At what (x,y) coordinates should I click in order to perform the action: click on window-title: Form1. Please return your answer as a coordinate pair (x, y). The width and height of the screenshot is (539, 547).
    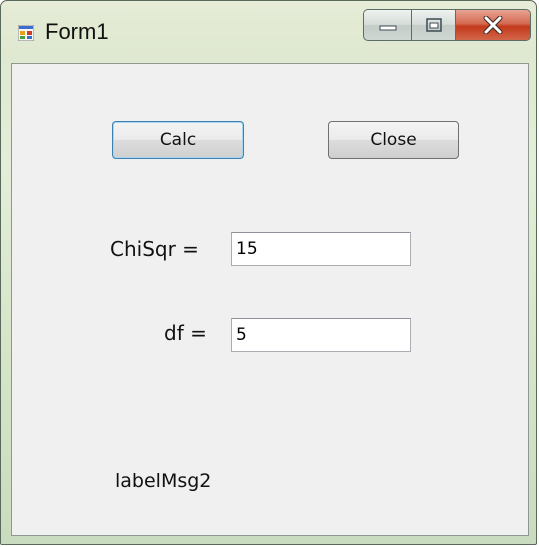
    Looking at the image, I should click on (77, 31).